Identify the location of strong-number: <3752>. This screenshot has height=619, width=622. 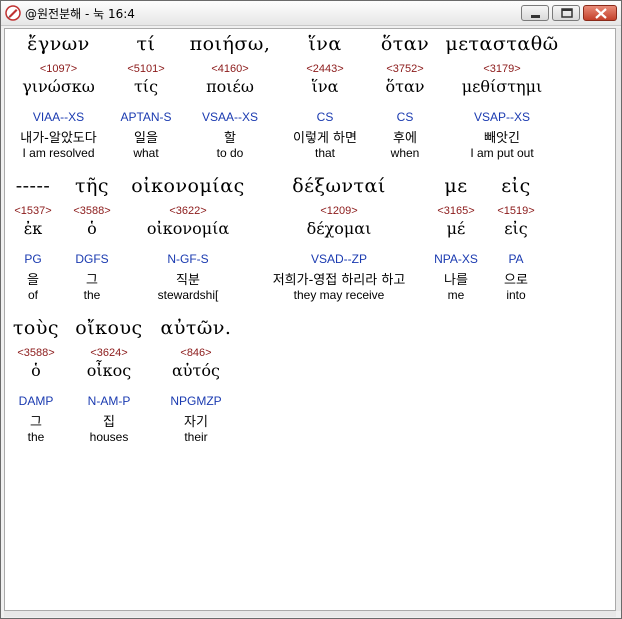
(405, 69).